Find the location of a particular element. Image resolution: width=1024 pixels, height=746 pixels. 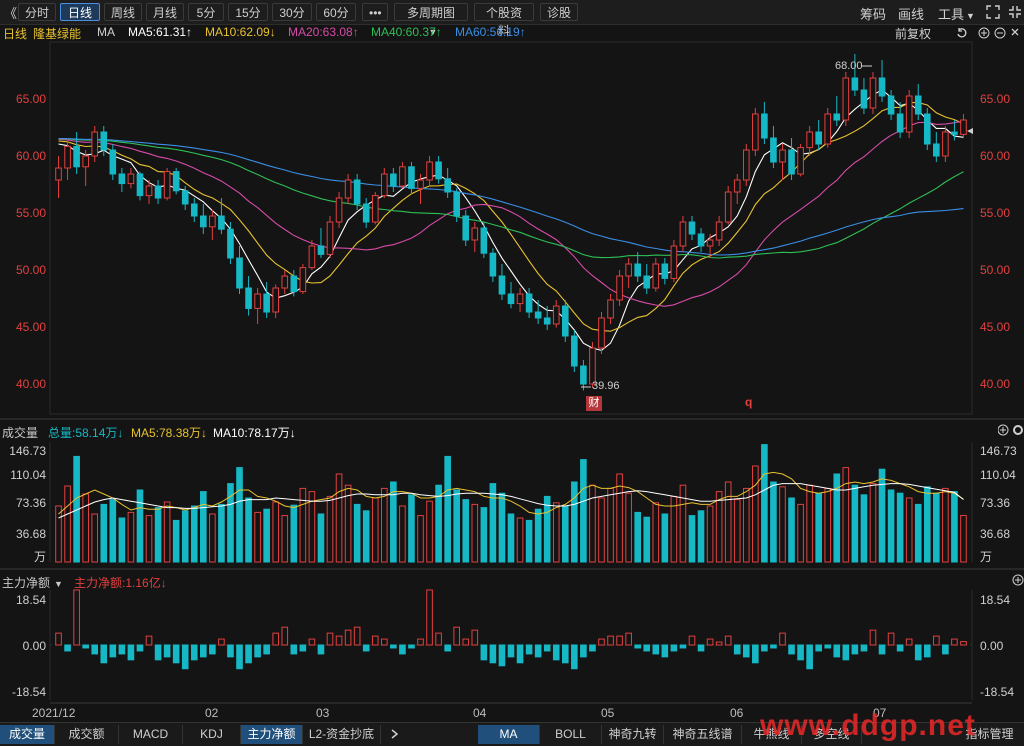

tab-ma: MA is located at coordinates (509, 734).